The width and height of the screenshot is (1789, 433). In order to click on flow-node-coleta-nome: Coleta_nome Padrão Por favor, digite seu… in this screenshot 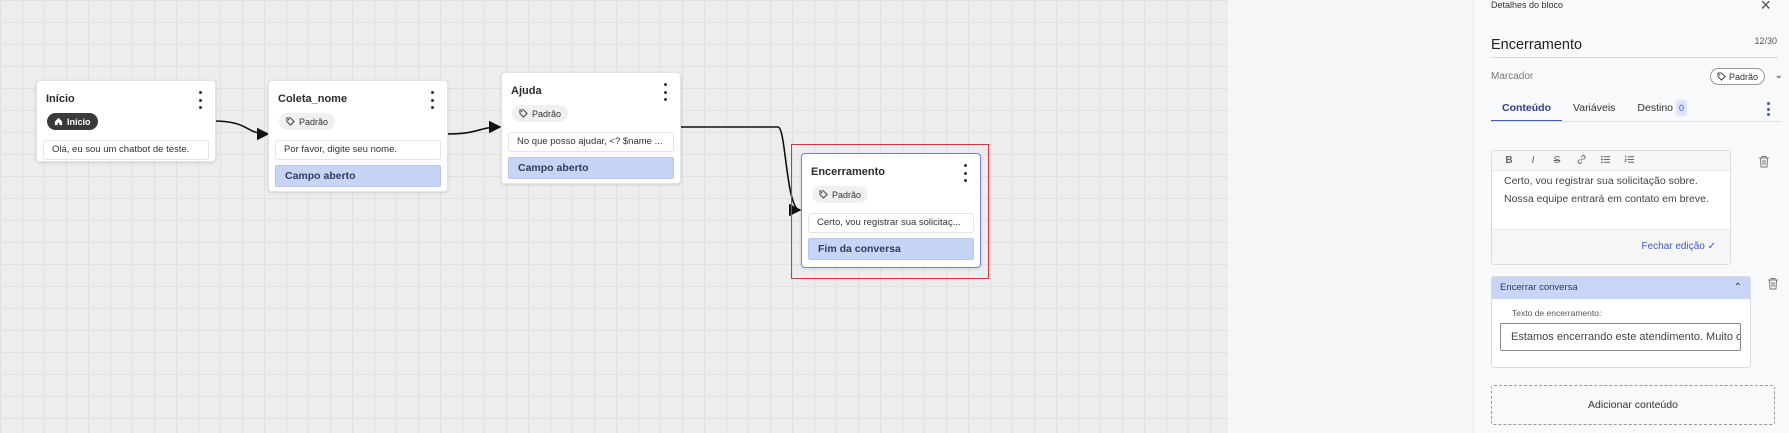, I will do `click(358, 136)`.